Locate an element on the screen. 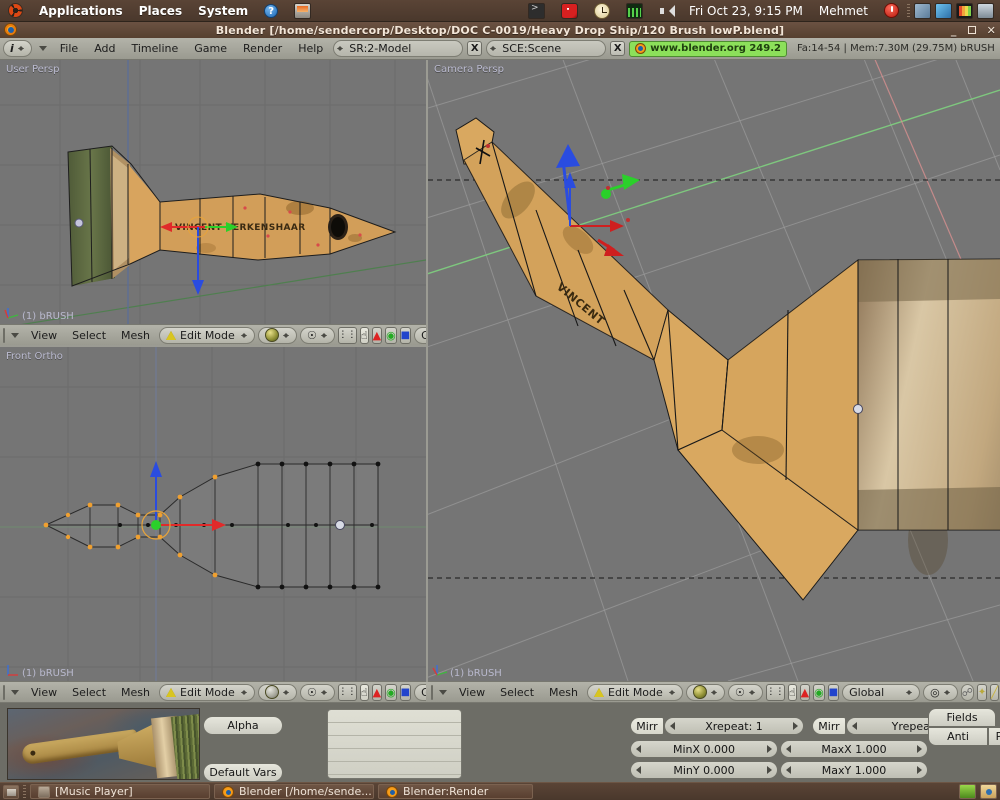  p-button: P is located at coordinates (994, 736).